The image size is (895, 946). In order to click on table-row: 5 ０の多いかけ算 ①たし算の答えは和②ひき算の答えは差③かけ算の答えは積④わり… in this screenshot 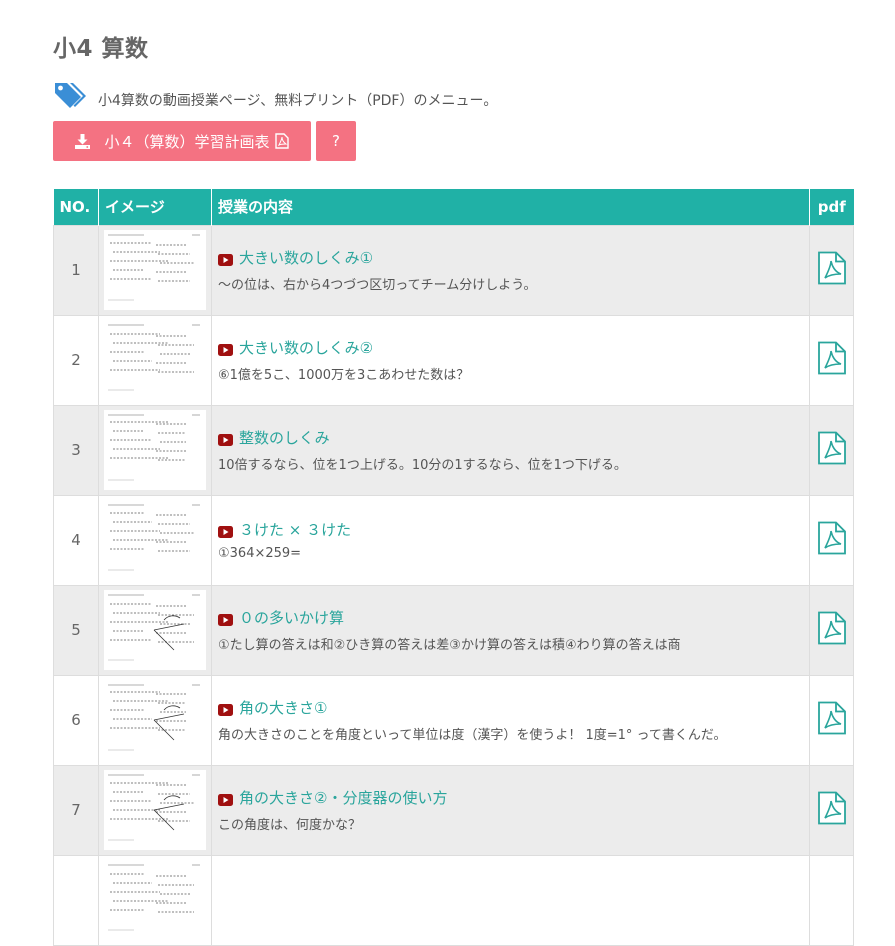, I will do `click(453, 630)`.